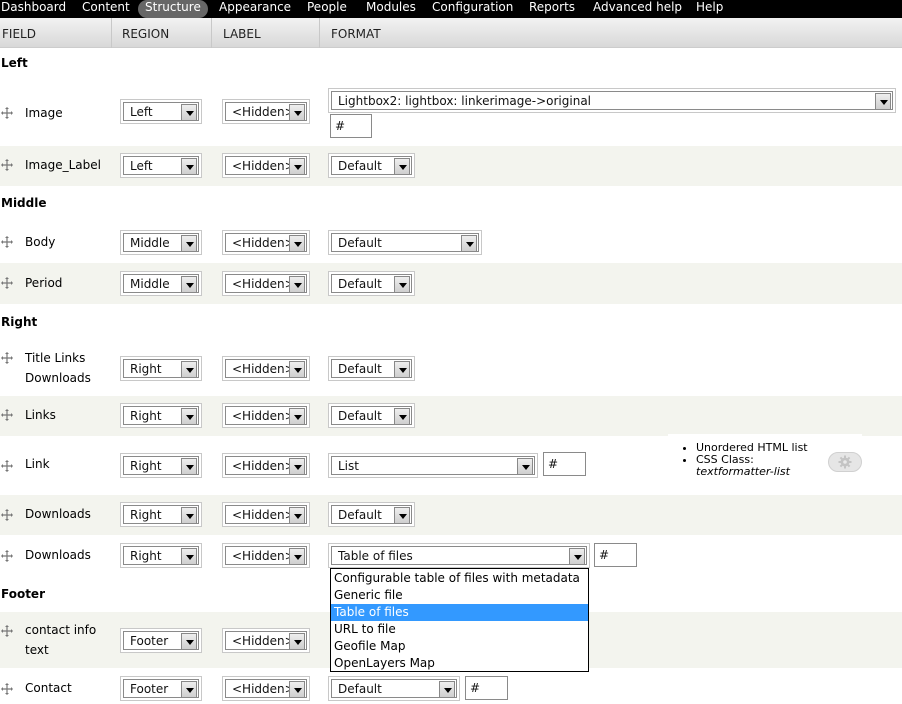 The height and width of the screenshot is (704, 902). I want to click on gear-icon, so click(845, 462).